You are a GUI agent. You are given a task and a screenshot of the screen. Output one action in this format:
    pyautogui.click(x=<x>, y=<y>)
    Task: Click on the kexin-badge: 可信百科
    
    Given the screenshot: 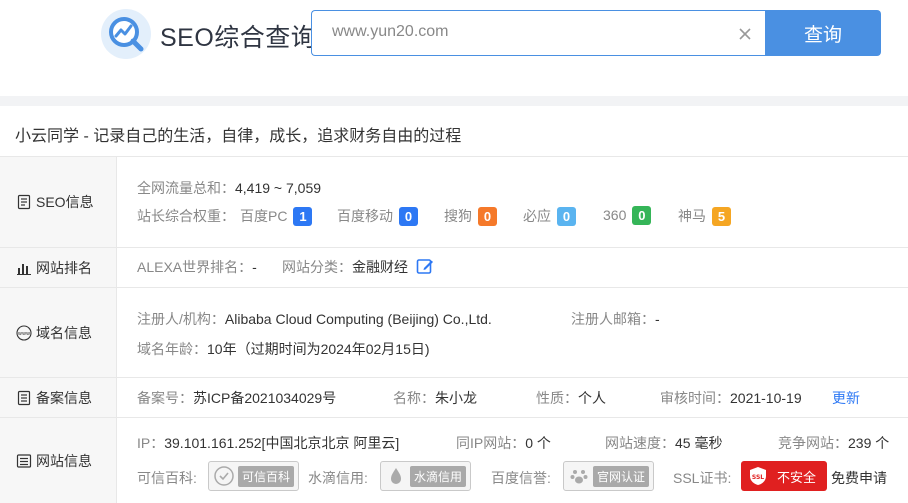 What is the action you would take?
    pyautogui.click(x=254, y=476)
    